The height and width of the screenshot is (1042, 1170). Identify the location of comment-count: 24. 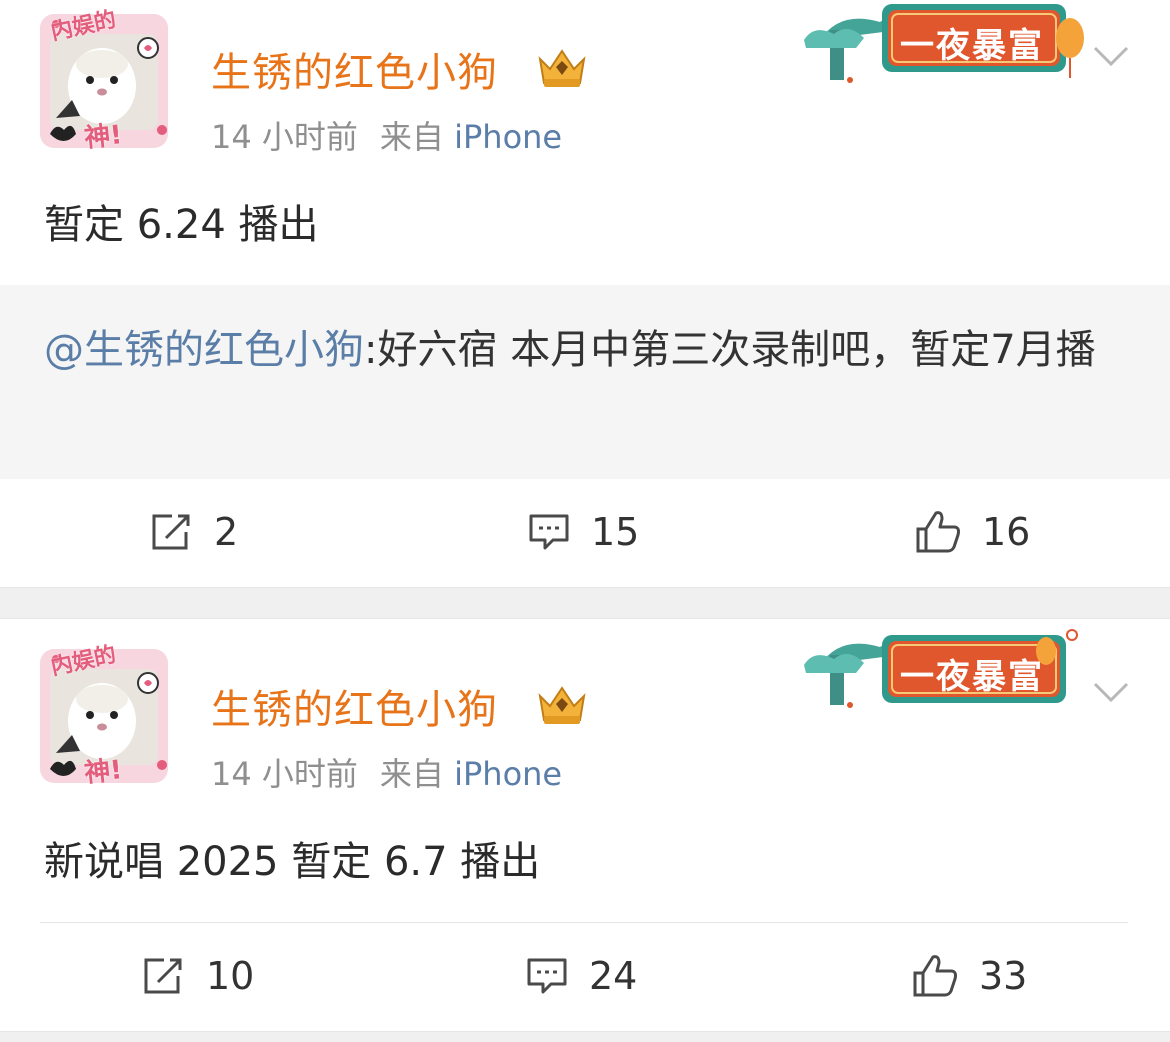
(613, 976).